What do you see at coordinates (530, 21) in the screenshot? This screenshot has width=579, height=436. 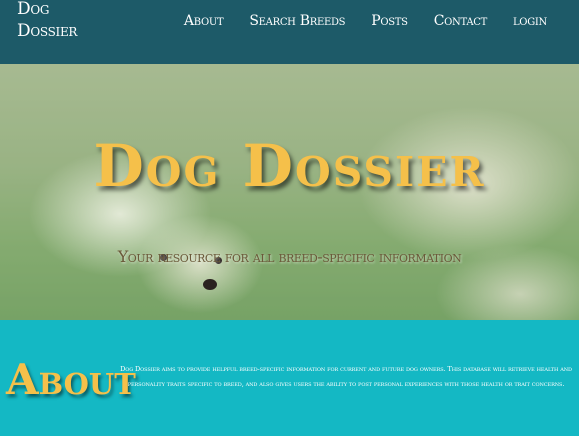 I see `nav-link-login: login` at bounding box center [530, 21].